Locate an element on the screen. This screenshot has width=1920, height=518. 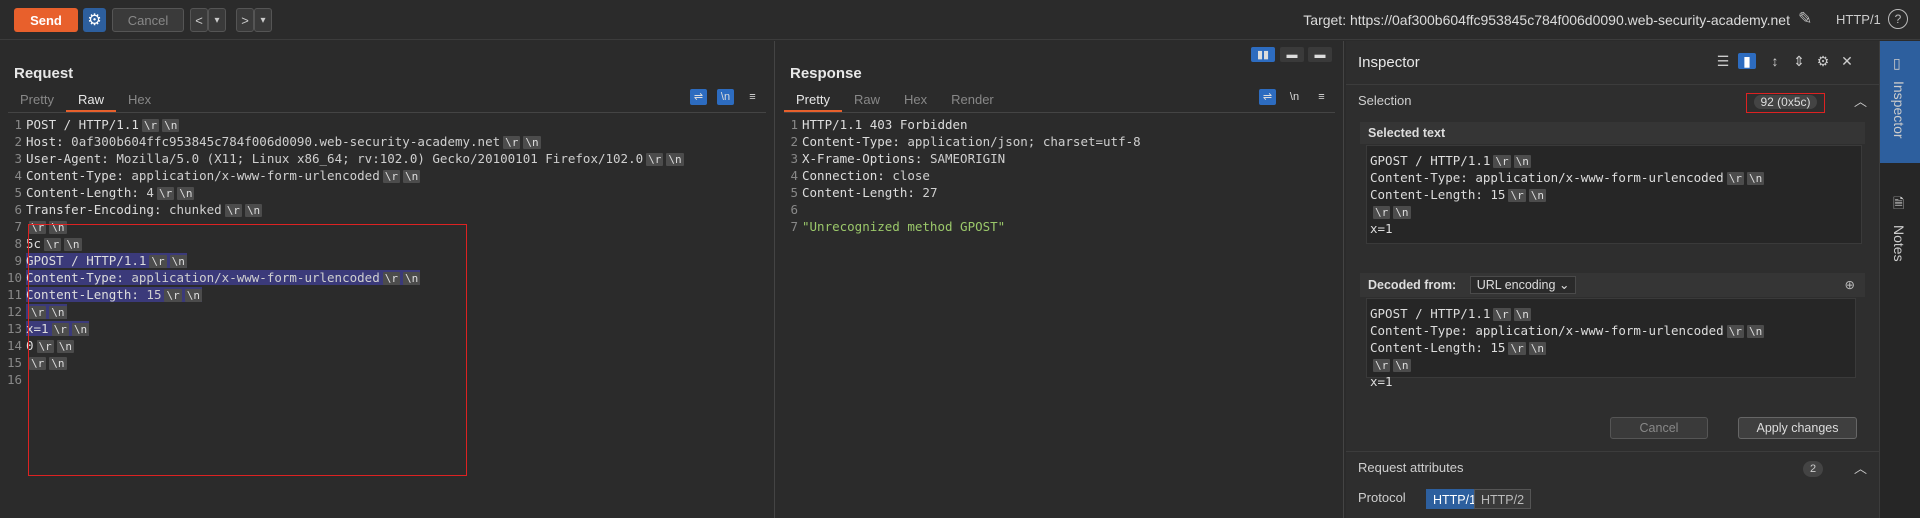
header-value: application/x-www-form-urlencoded is located at coordinates (251, 175).